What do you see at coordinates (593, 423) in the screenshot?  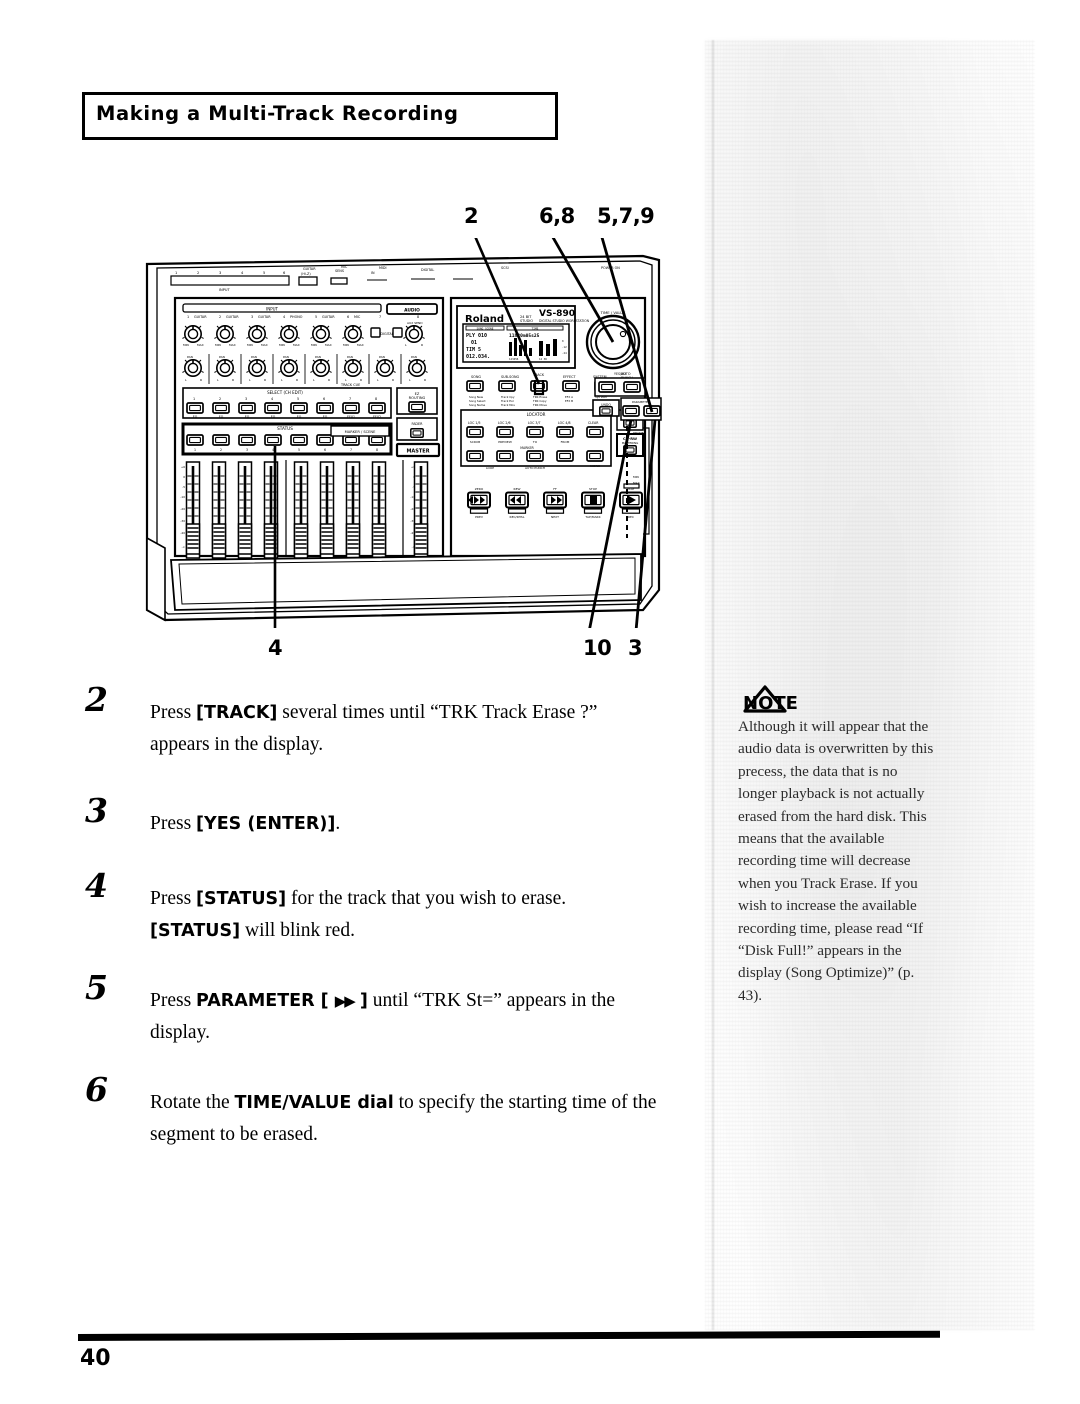 I see `svg-text: CLEAR` at bounding box center [593, 423].